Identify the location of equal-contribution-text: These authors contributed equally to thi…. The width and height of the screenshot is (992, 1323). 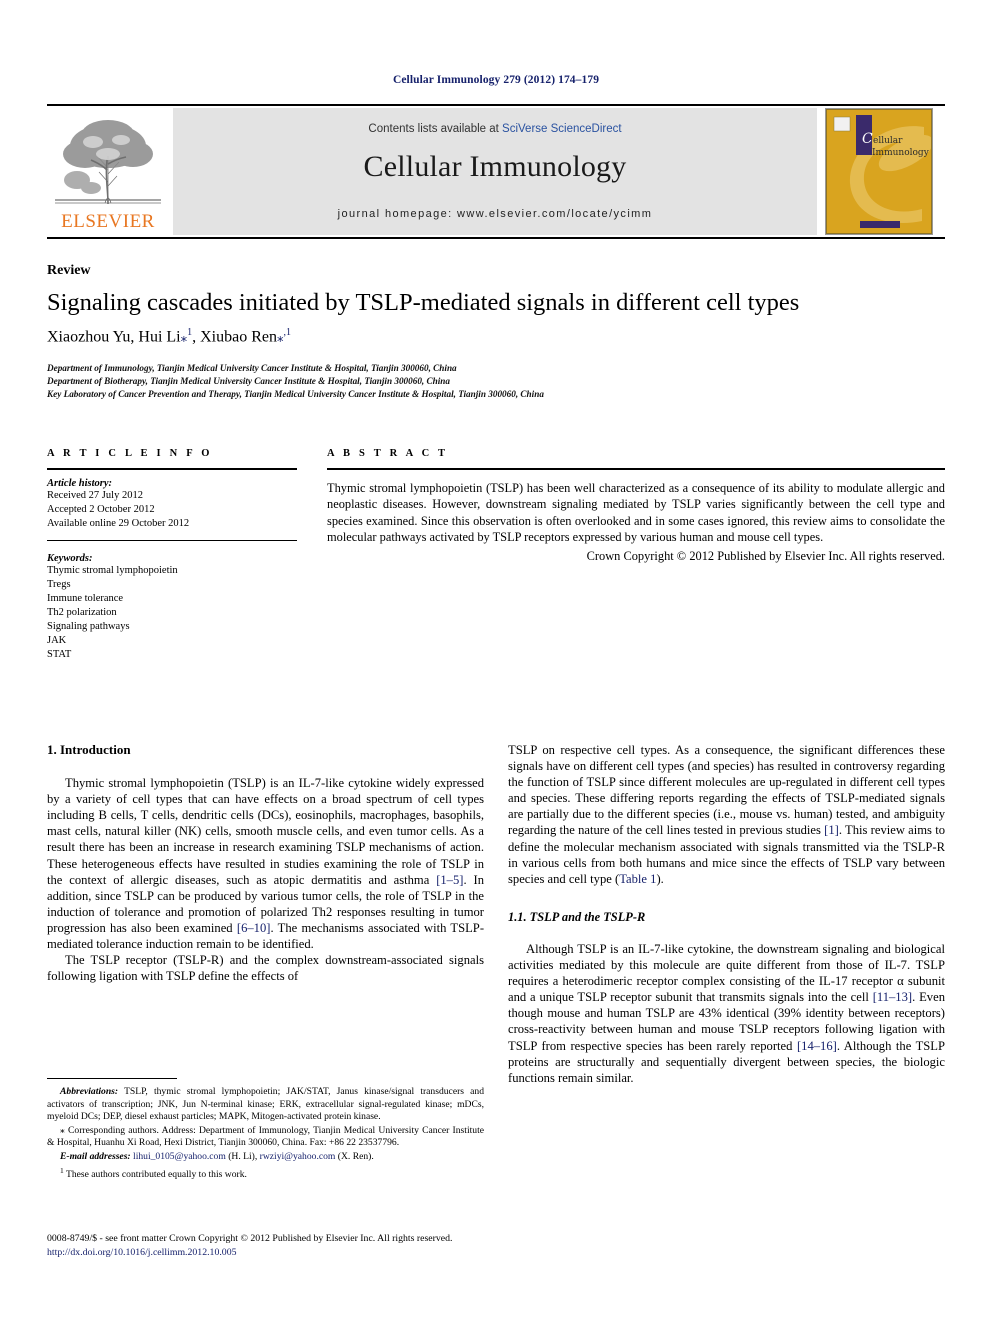
(155, 1174).